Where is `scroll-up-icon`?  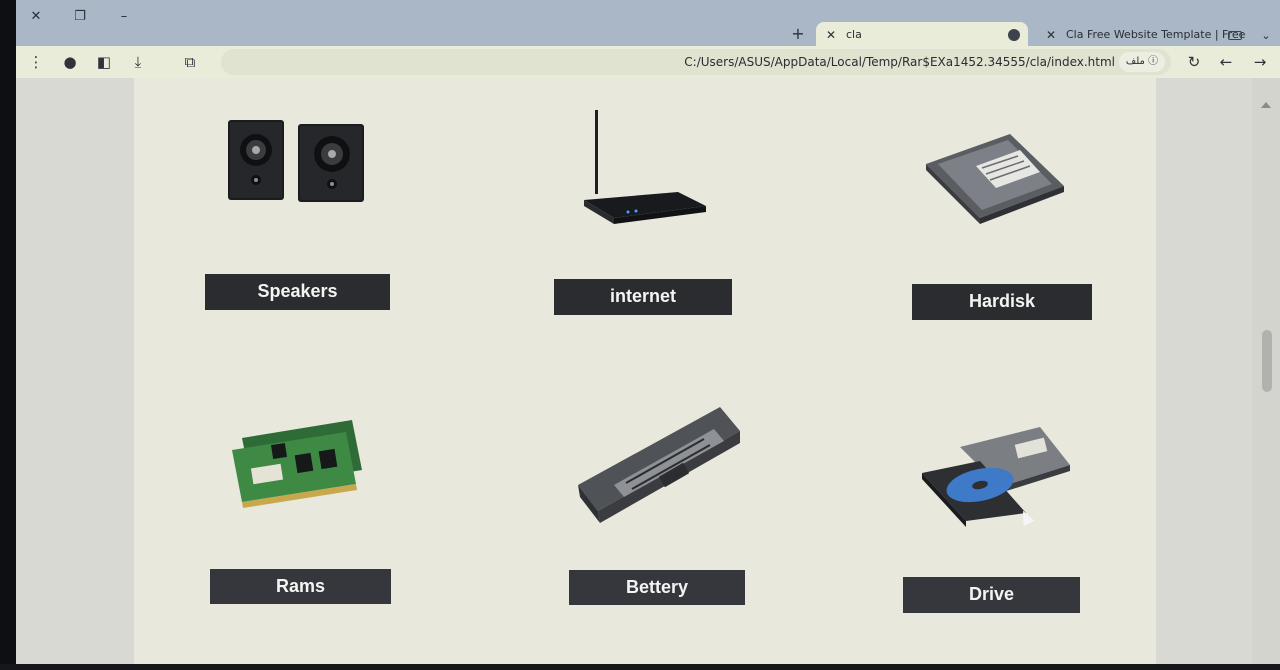 scroll-up-icon is located at coordinates (1266, 105).